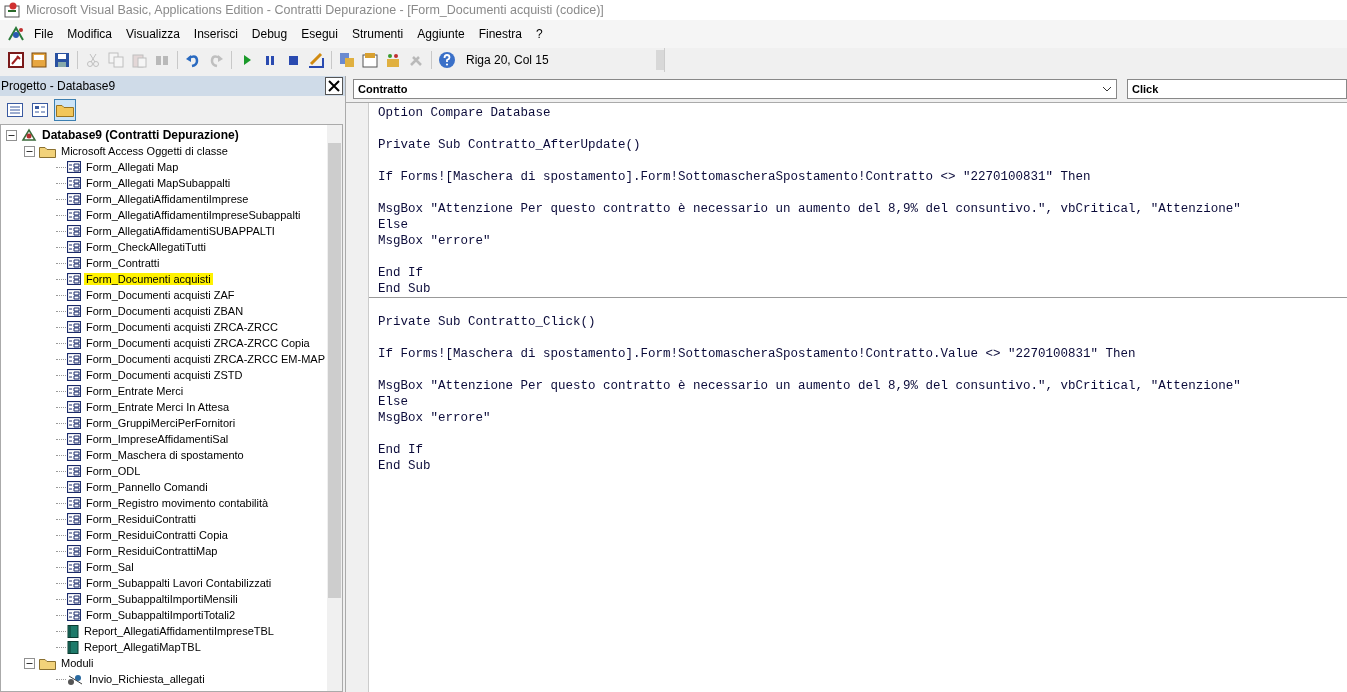 The width and height of the screenshot is (1347, 692). I want to click on save-icon, so click(62, 60).